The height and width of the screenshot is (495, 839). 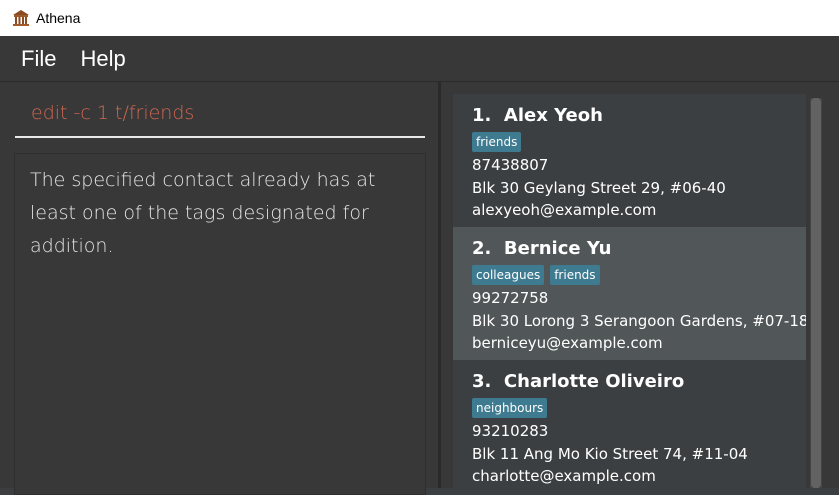 What do you see at coordinates (220, 114) in the screenshot?
I see `command-input: edit -c 1 t/friends` at bounding box center [220, 114].